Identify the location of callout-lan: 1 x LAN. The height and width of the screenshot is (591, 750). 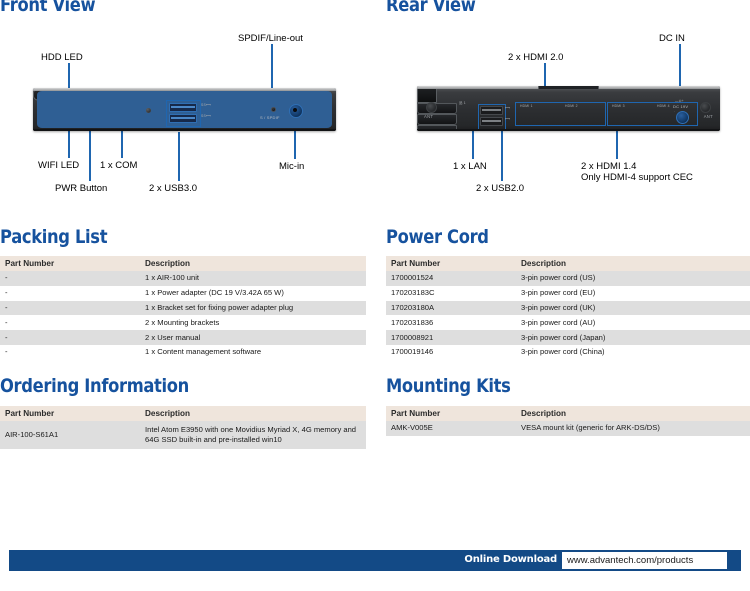
(470, 166).